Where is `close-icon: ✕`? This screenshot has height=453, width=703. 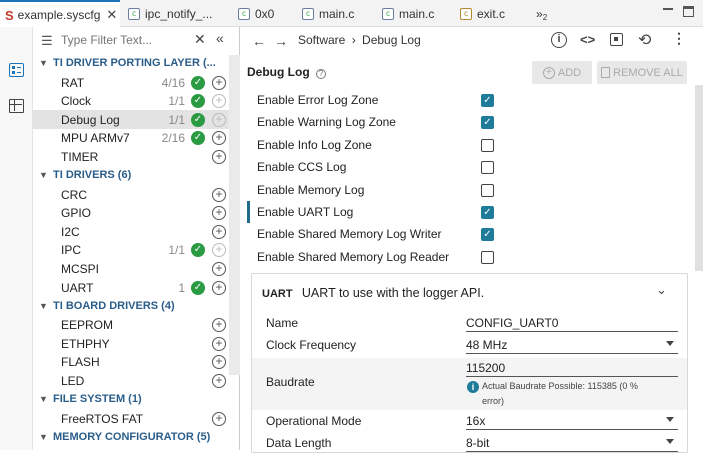 close-icon: ✕ is located at coordinates (111, 15).